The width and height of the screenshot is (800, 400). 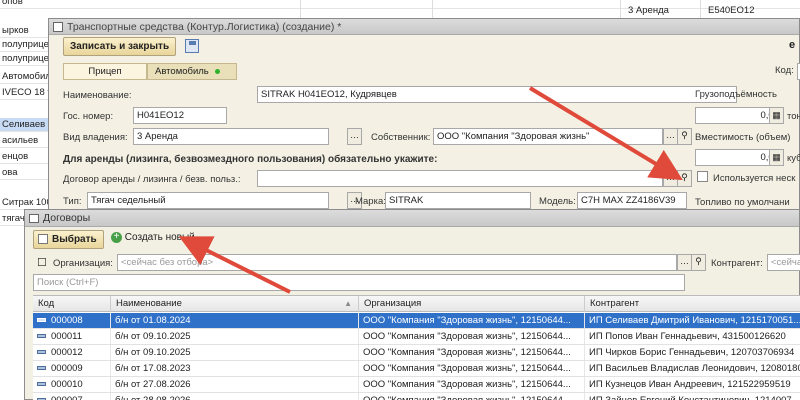 What do you see at coordinates (192, 46) in the screenshot?
I see `save-icon` at bounding box center [192, 46].